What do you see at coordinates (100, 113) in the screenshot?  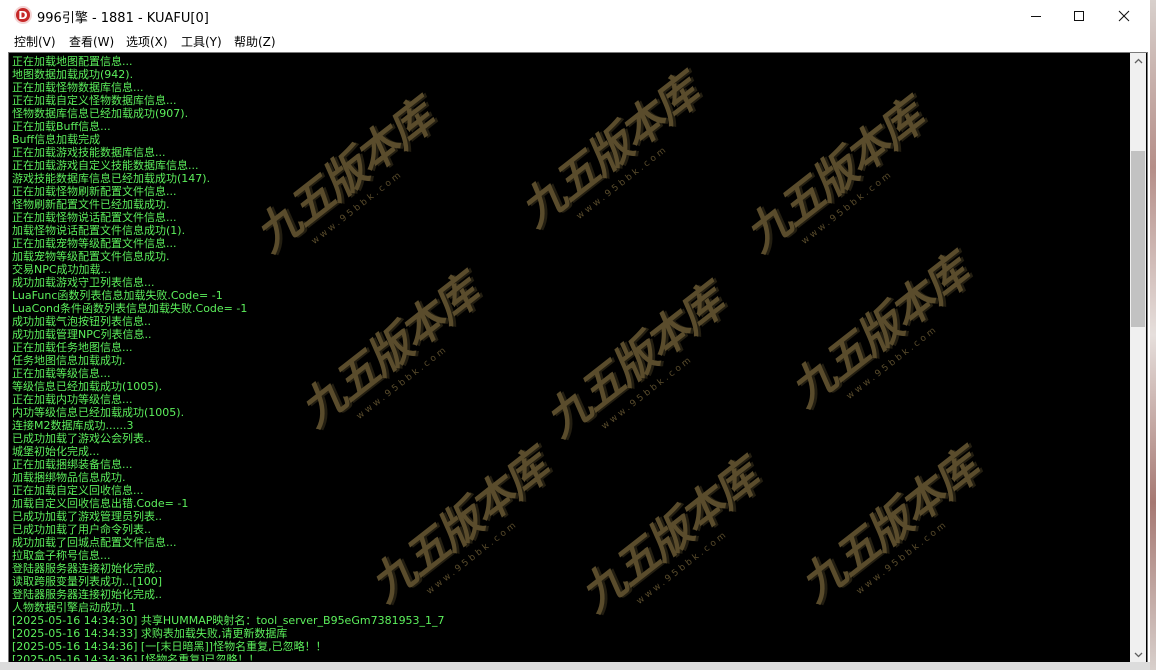 I see `console-line: 怪物数据库信息已经加载成功(907).` at bounding box center [100, 113].